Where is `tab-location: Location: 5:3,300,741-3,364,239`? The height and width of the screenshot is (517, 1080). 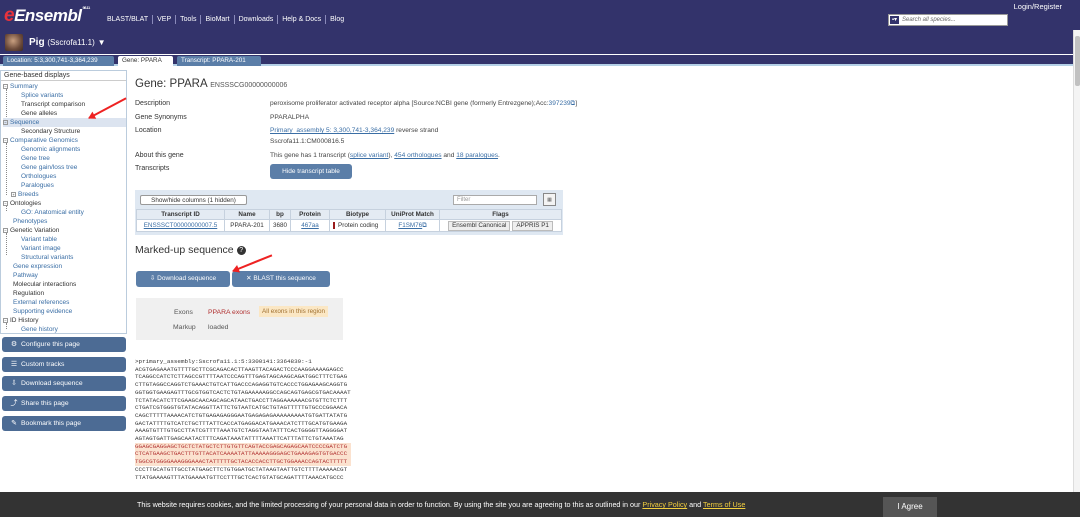 tab-location: Location: 5:3,300,741-3,364,239 is located at coordinates (58, 61).